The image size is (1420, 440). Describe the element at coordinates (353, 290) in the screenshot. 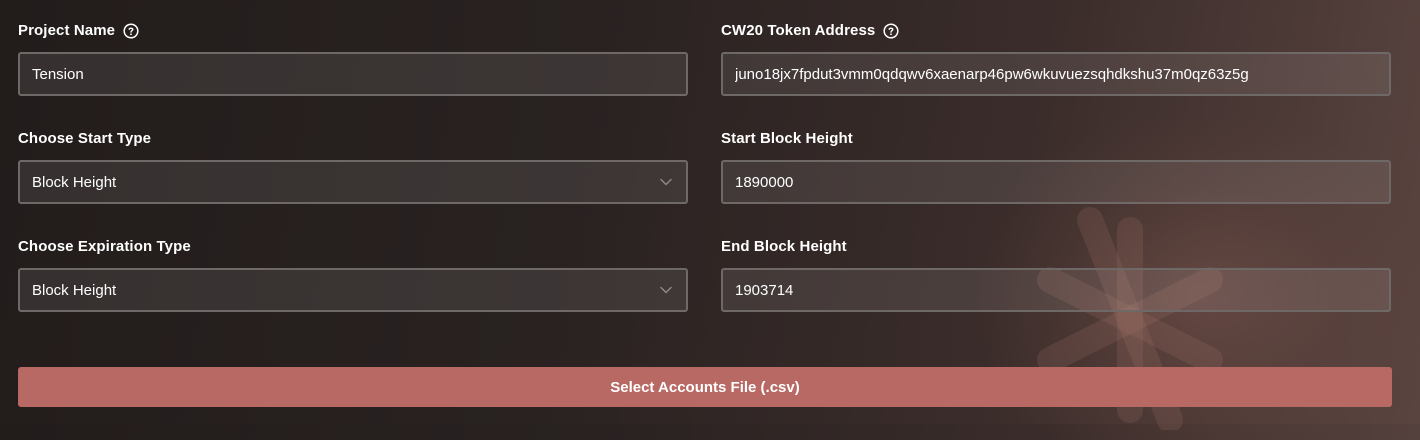

I see `expiration-type-select: Block Height` at that location.